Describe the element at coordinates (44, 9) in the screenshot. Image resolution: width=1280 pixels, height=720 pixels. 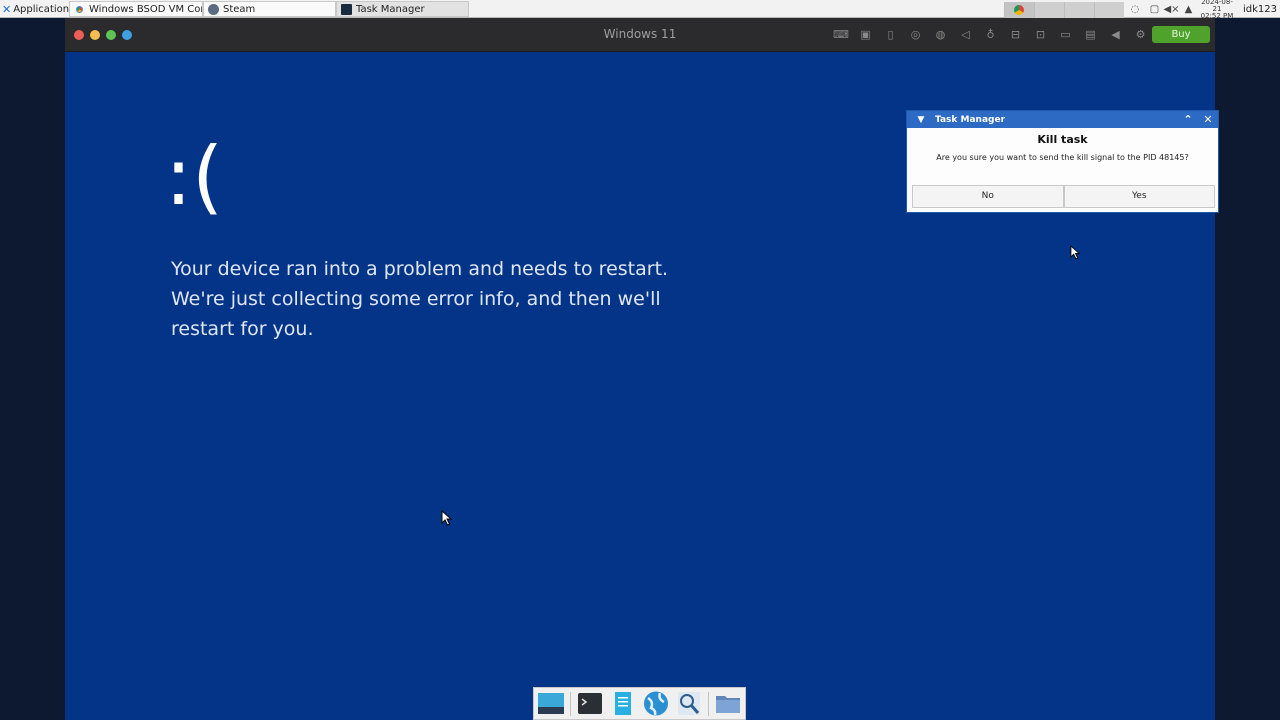
I see `applications-label: Applications` at that location.